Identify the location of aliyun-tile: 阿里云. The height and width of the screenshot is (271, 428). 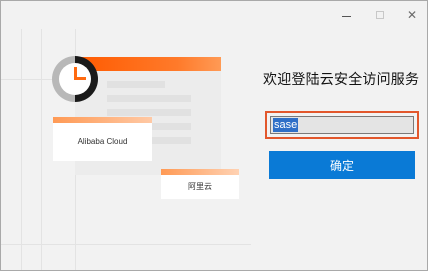
(200, 184).